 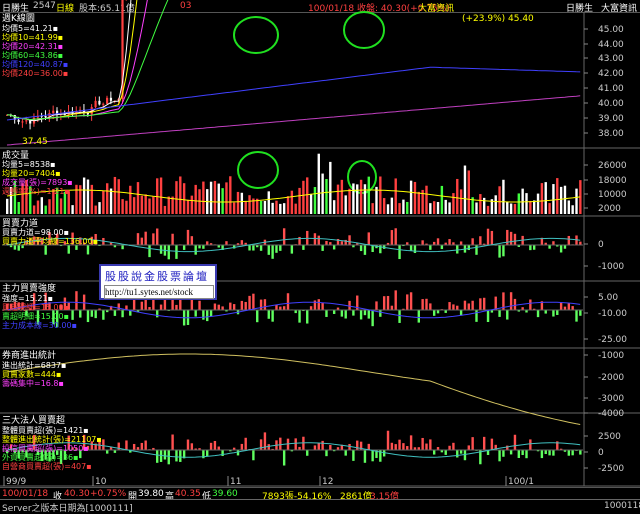 What do you see at coordinates (159, 292) in the screenshot?
I see `watermark-url: http://tu1.sytes.net/stock` at bounding box center [159, 292].